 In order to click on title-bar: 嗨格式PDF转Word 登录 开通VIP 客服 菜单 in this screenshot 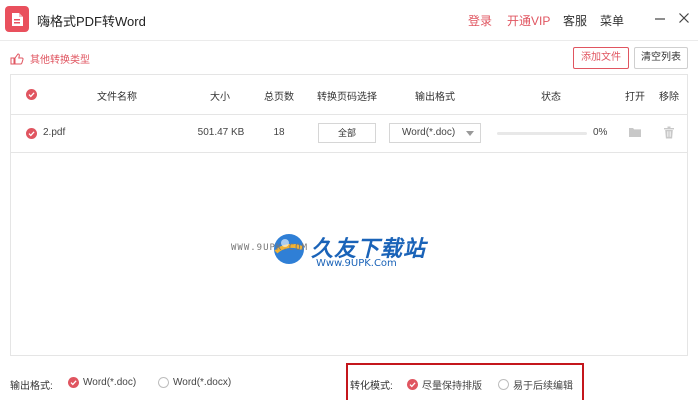, I will do `click(349, 20)`.